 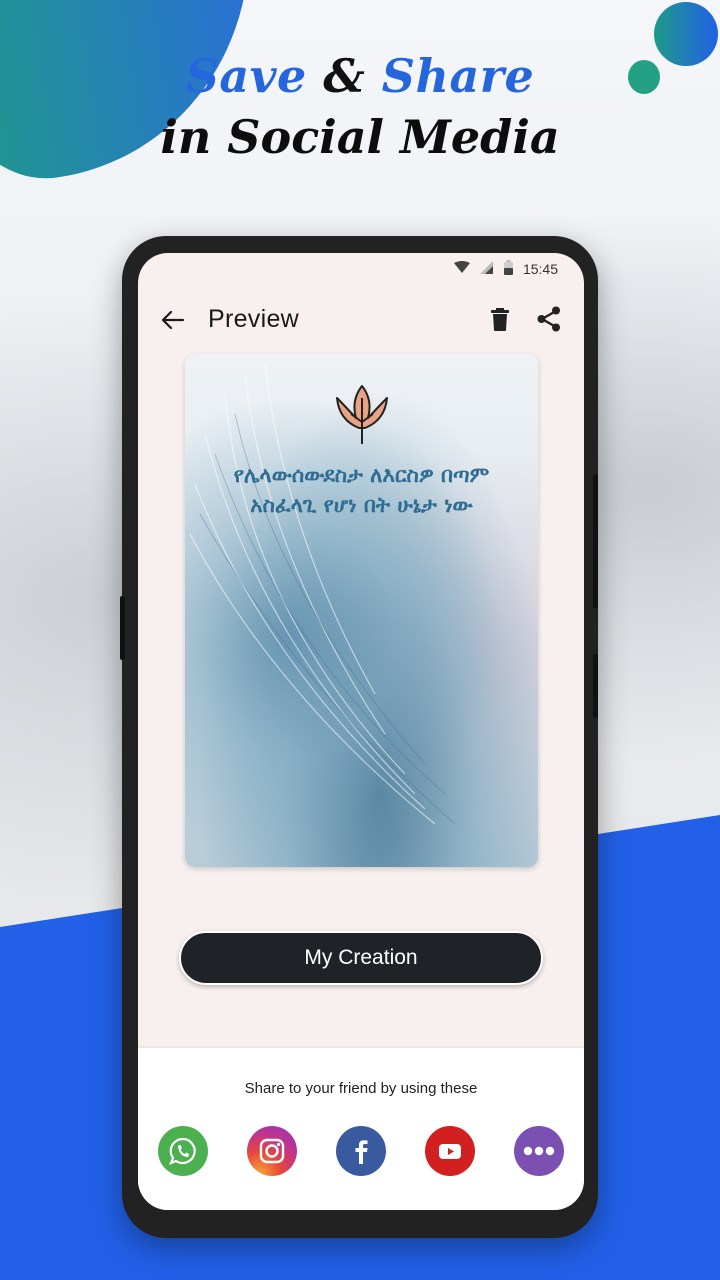 What do you see at coordinates (360, 107) in the screenshot?
I see `promo-headline: Save & Share in Social Media` at bounding box center [360, 107].